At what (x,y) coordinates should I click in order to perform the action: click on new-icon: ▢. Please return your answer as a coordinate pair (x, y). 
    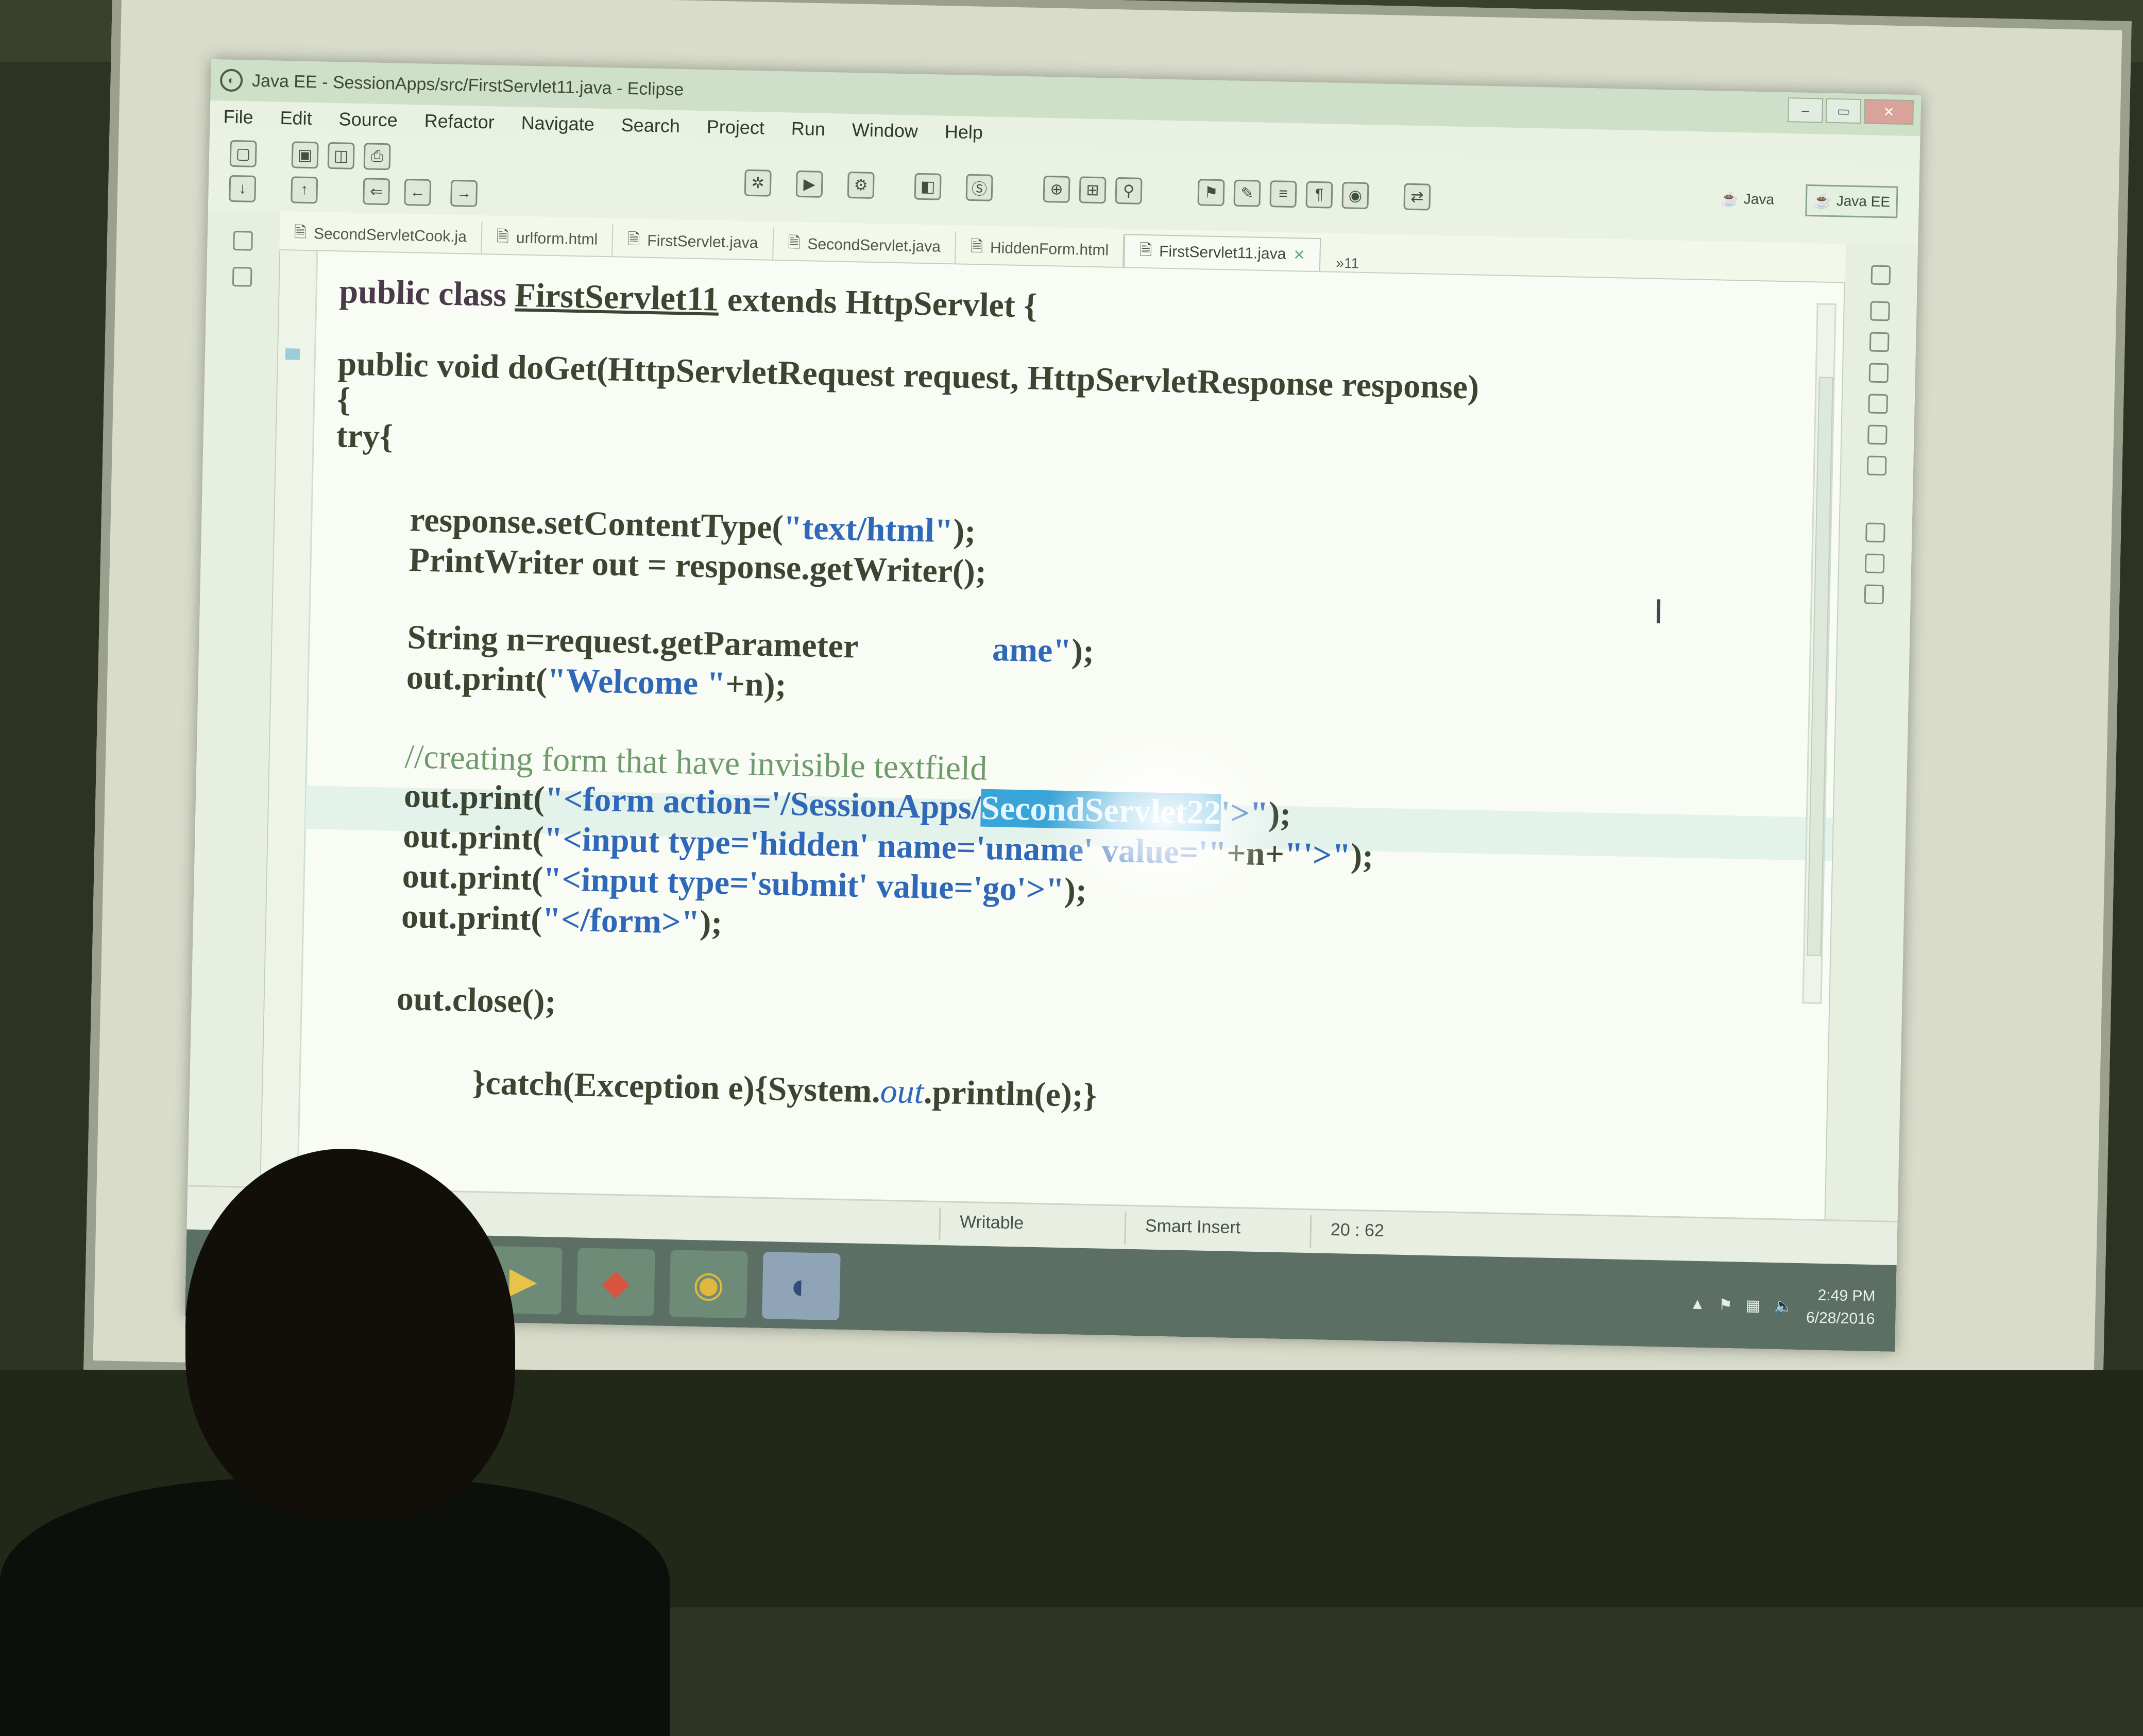
    Looking at the image, I should click on (243, 153).